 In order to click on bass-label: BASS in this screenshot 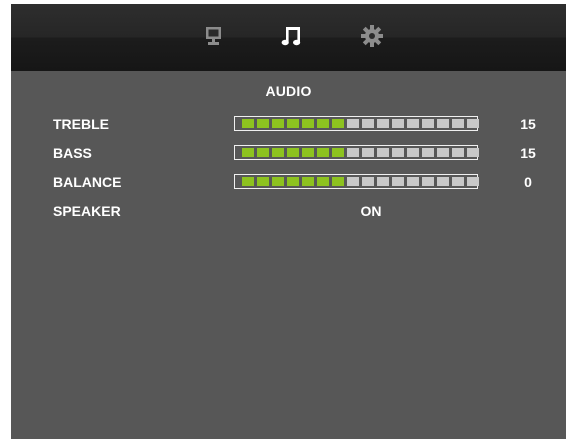, I will do `click(72, 153)`.